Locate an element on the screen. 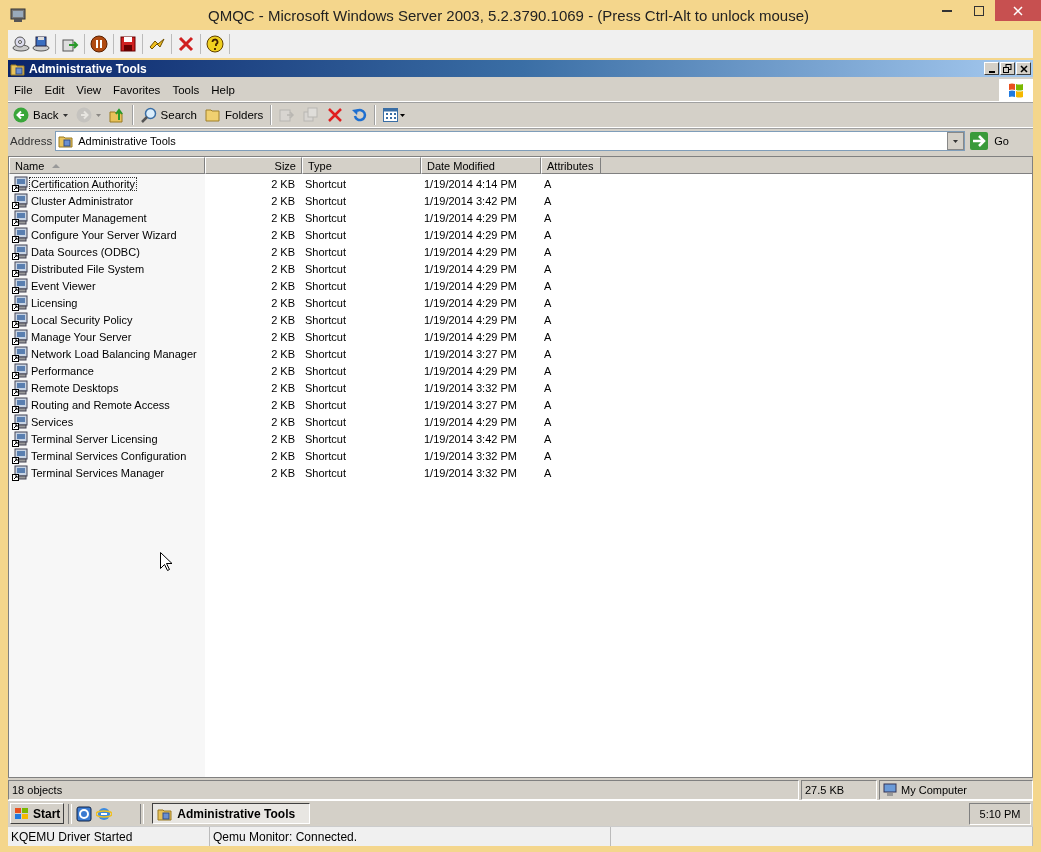 This screenshot has height=852, width=1041. file-name: Manage Your Server is located at coordinates (81, 336).